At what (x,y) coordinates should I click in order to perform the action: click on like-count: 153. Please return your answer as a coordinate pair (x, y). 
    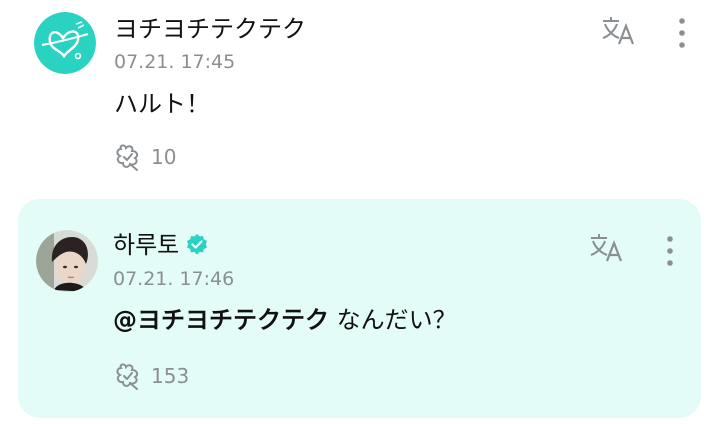
    Looking at the image, I should click on (170, 376).